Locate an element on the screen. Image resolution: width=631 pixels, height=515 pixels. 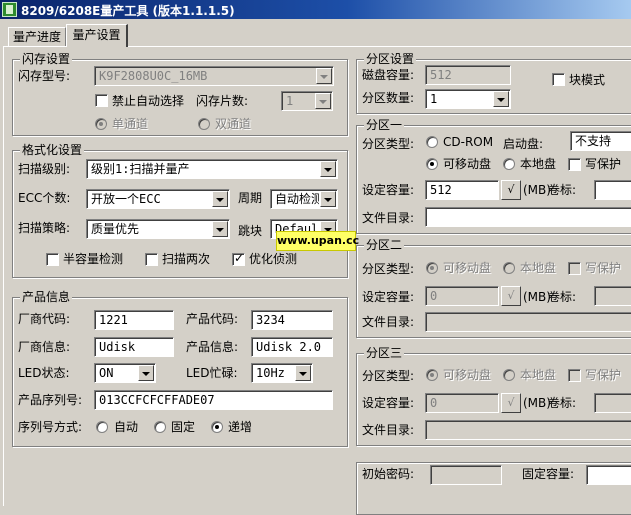
partition-three-title: 分区三 is located at coordinates (384, 353).